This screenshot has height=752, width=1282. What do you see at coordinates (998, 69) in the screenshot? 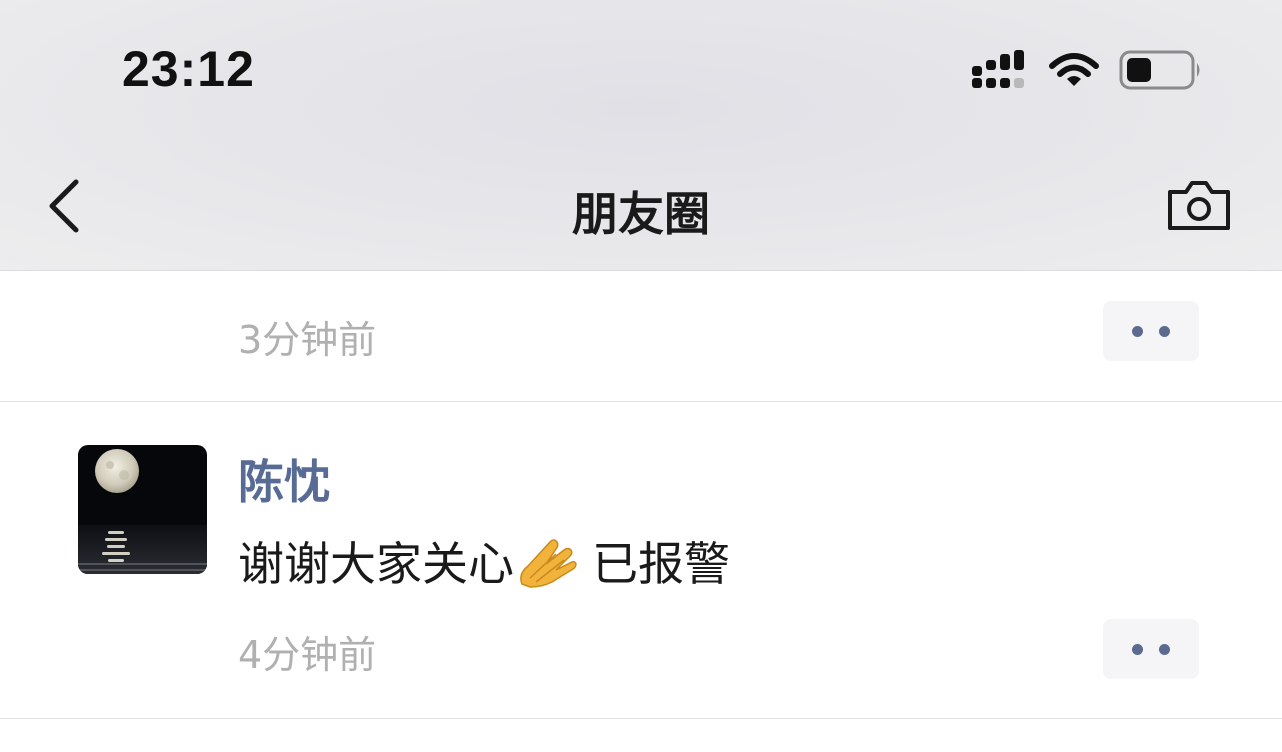
I see `cellular-signal-icon` at bounding box center [998, 69].